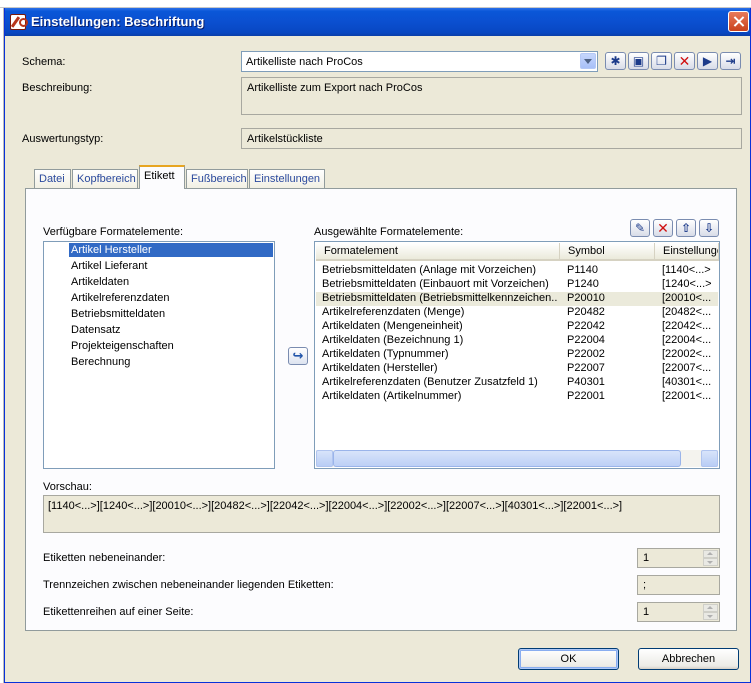  I want to click on move-up-button: ⇧, so click(686, 228).